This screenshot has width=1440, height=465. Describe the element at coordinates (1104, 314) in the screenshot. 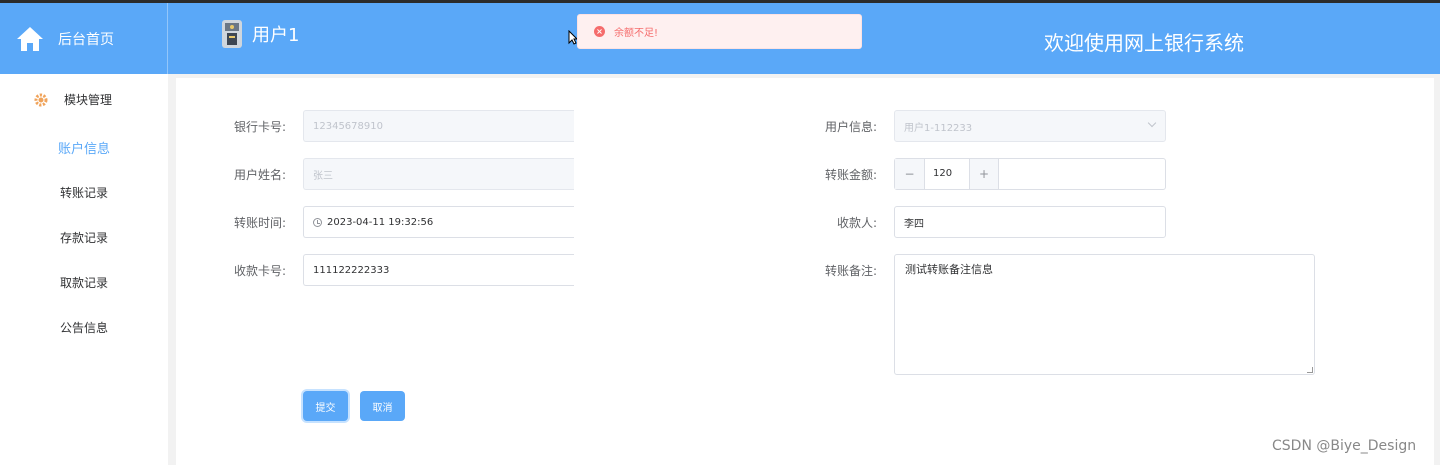

I see `remark-textarea: 测试转账备注信息` at that location.